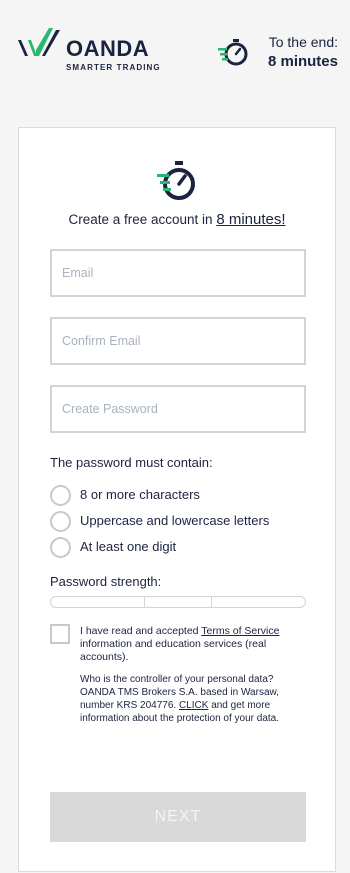 The height and width of the screenshot is (873, 350). Describe the element at coordinates (178, 817) in the screenshot. I see `next-button: NEXT` at that location.